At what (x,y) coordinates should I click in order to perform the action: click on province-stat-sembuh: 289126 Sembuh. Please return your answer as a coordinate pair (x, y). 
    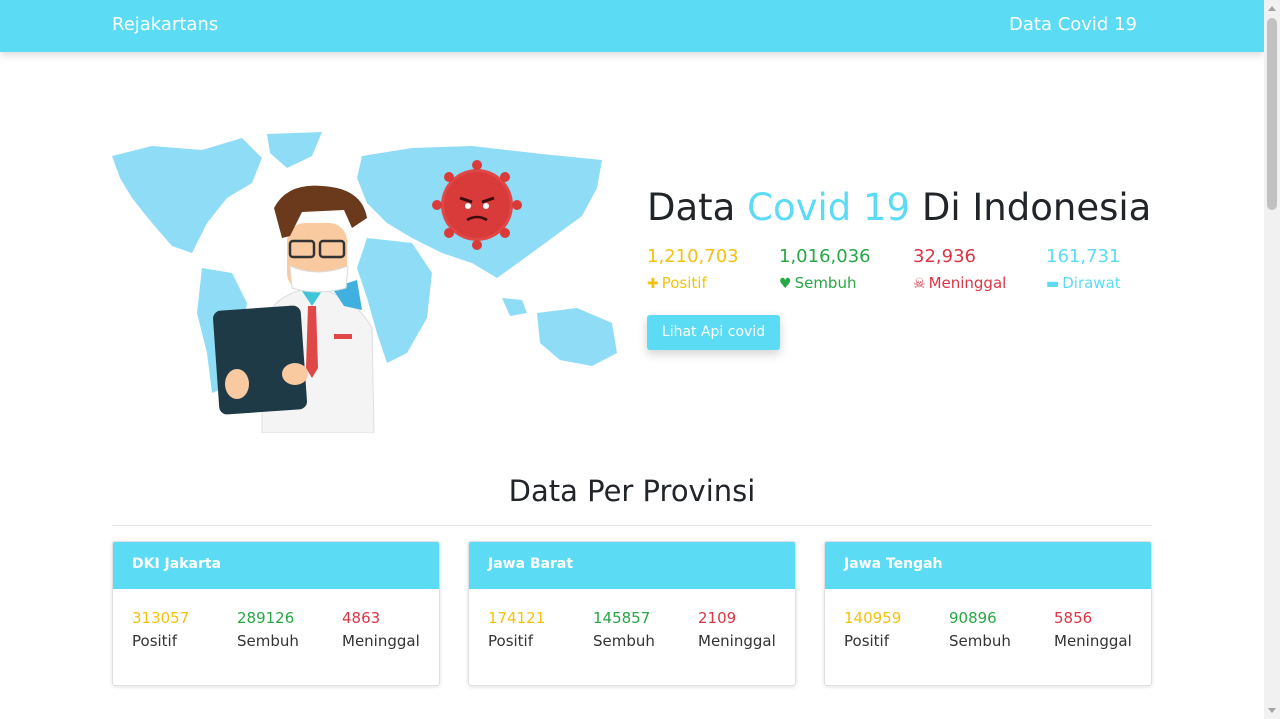
    Looking at the image, I should click on (268, 629).